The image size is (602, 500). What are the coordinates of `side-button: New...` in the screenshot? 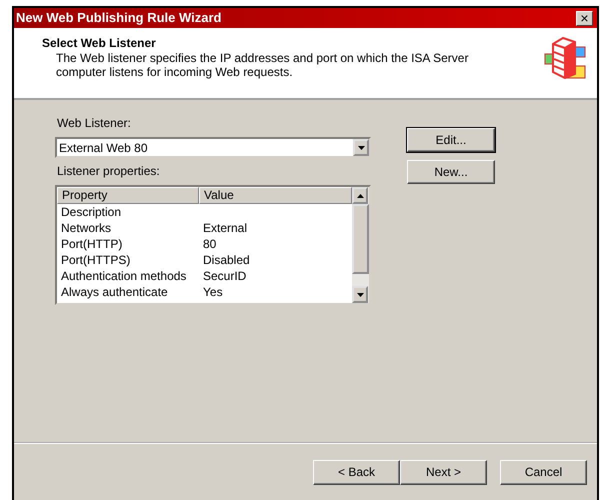 It's located at (451, 172).